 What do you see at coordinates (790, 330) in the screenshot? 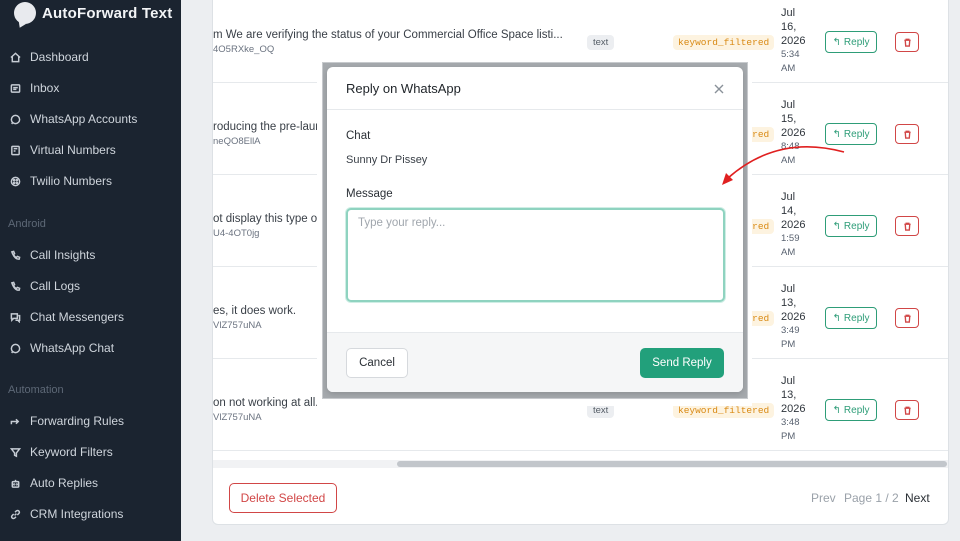
I see `time-value: 3:49` at bounding box center [790, 330].